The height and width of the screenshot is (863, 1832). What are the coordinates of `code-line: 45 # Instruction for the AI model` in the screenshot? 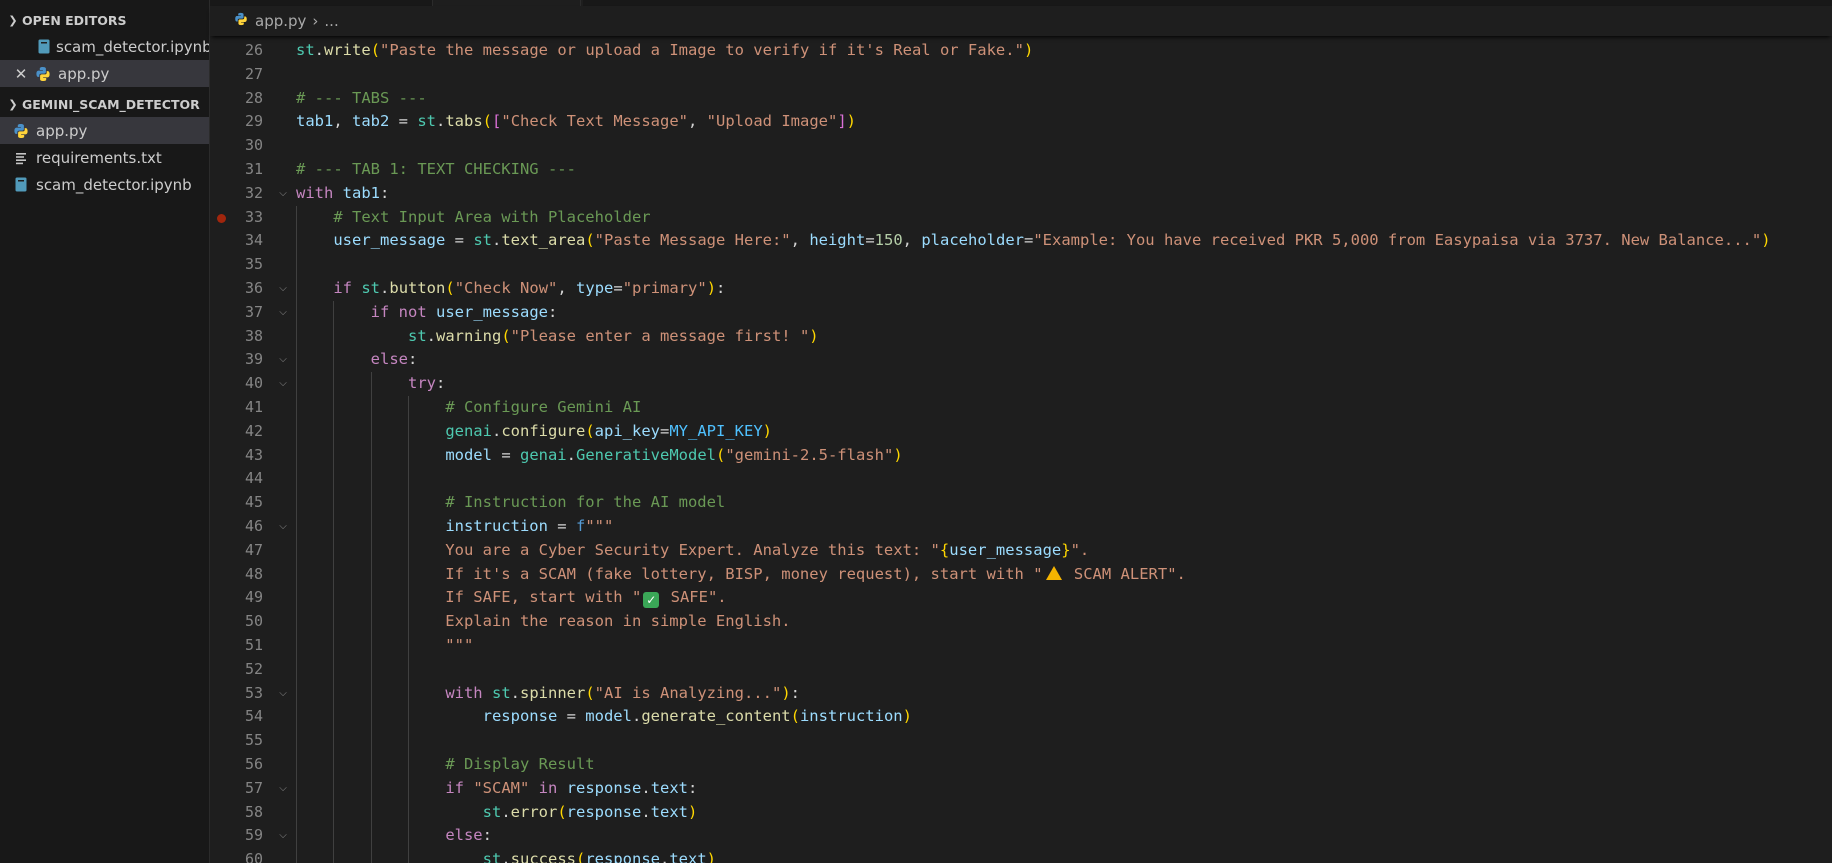 It's located at (1021, 503).